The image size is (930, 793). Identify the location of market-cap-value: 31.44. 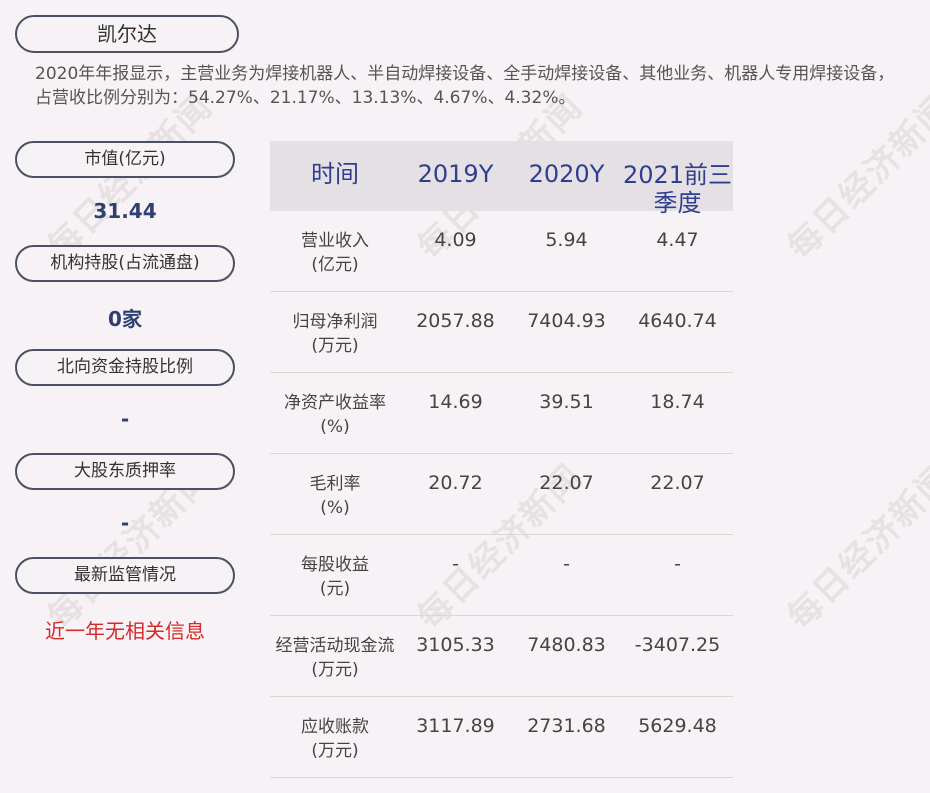
(125, 211).